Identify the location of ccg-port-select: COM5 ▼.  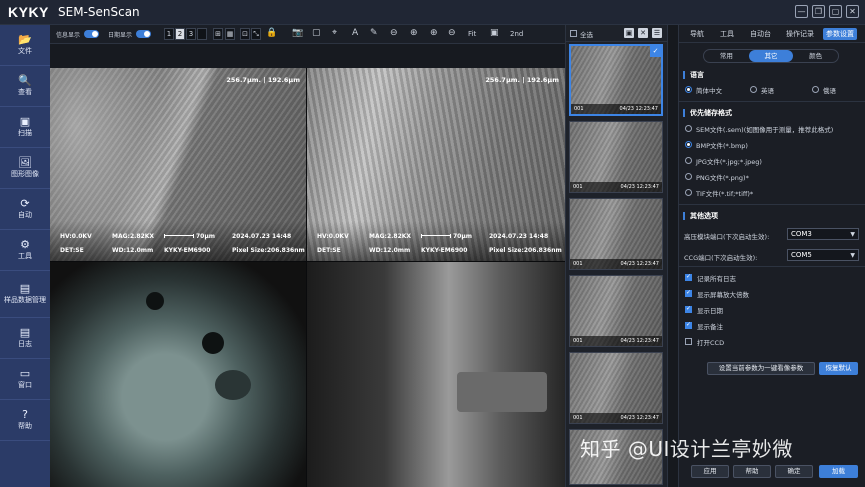
(823, 255).